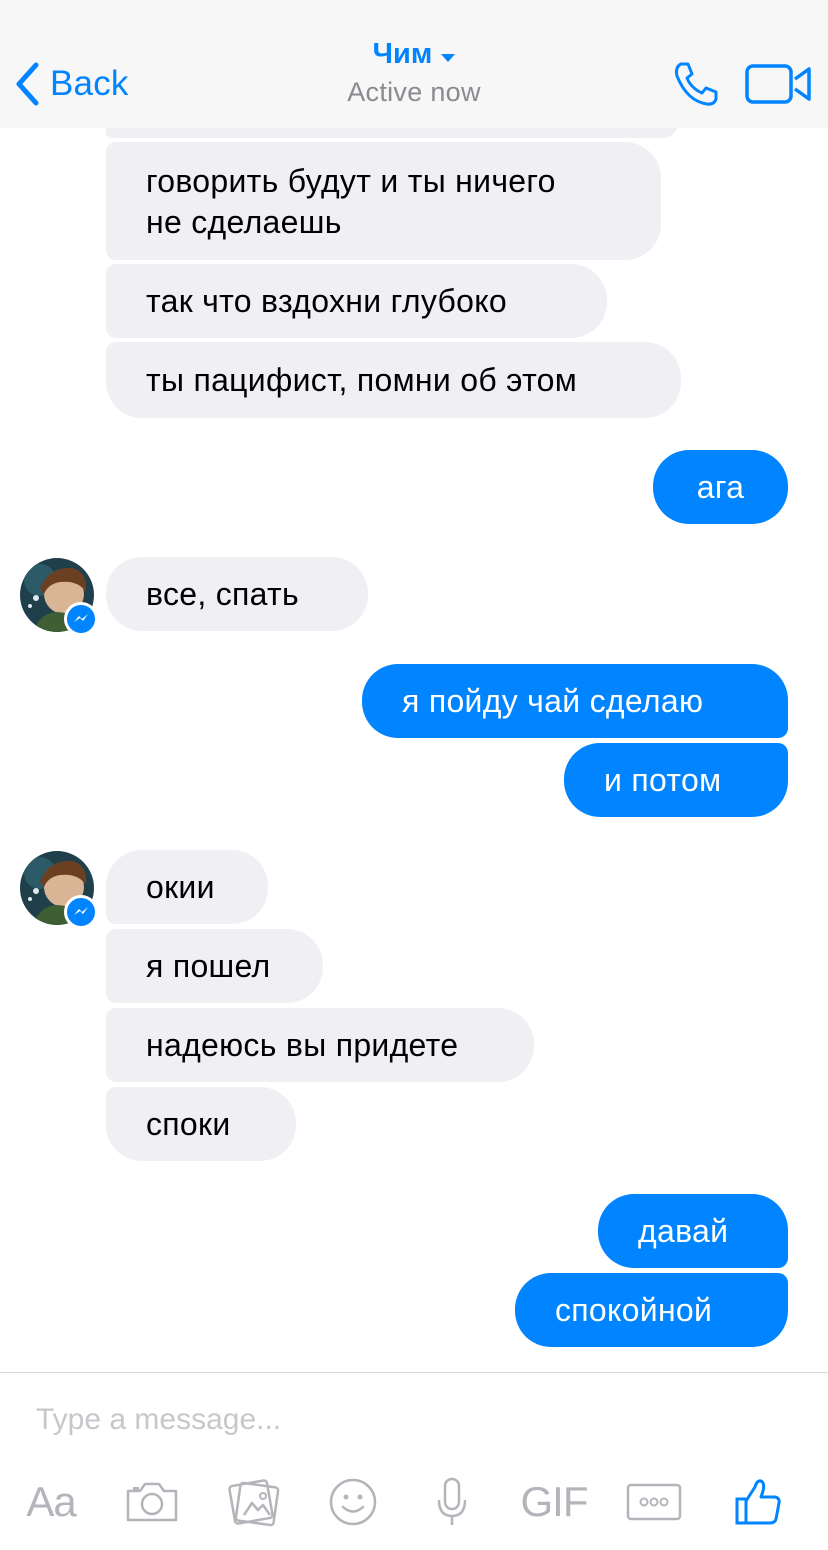  What do you see at coordinates (402, 54) in the screenshot?
I see `contact-name: Чим` at bounding box center [402, 54].